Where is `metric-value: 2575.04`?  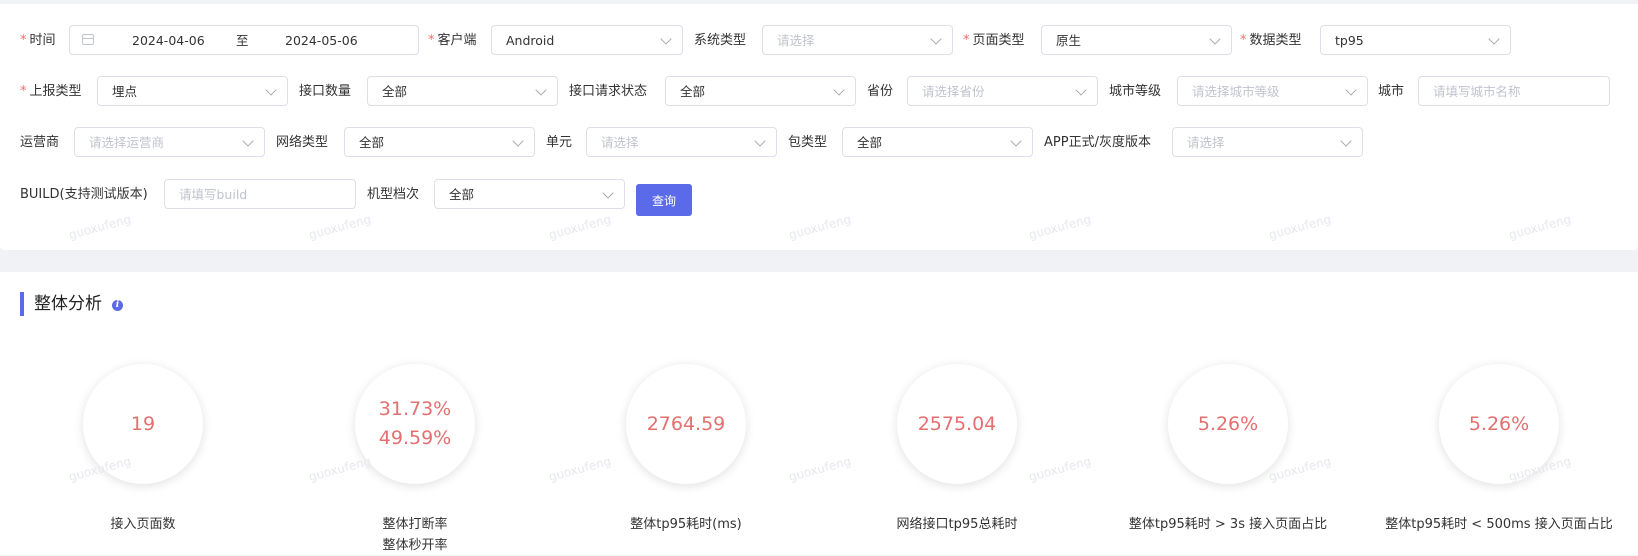
metric-value: 2575.04 is located at coordinates (957, 423).